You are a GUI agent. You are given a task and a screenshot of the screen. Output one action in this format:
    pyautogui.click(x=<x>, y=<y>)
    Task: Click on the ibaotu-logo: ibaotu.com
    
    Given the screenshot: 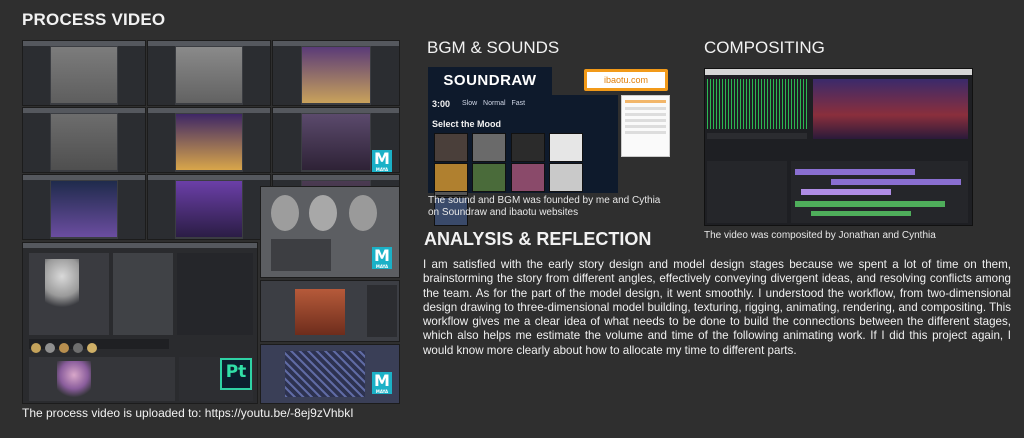 What is the action you would take?
    pyautogui.click(x=626, y=80)
    